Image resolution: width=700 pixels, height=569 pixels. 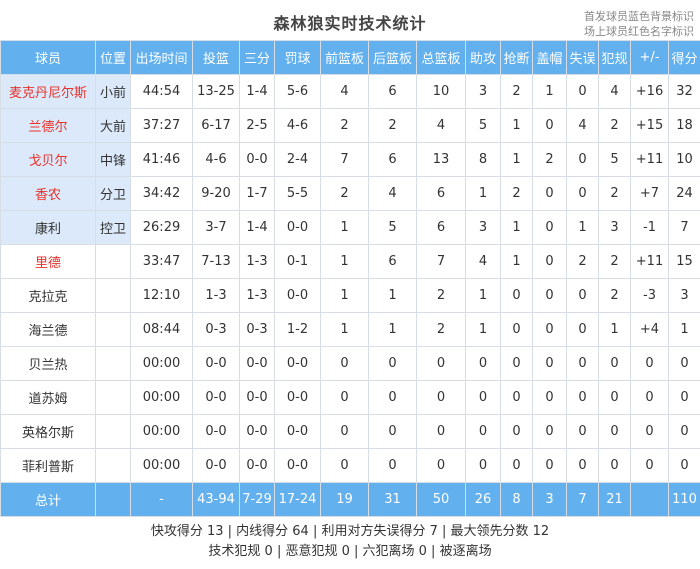 What do you see at coordinates (684, 329) in the screenshot?
I see `cell-points: 1` at bounding box center [684, 329].